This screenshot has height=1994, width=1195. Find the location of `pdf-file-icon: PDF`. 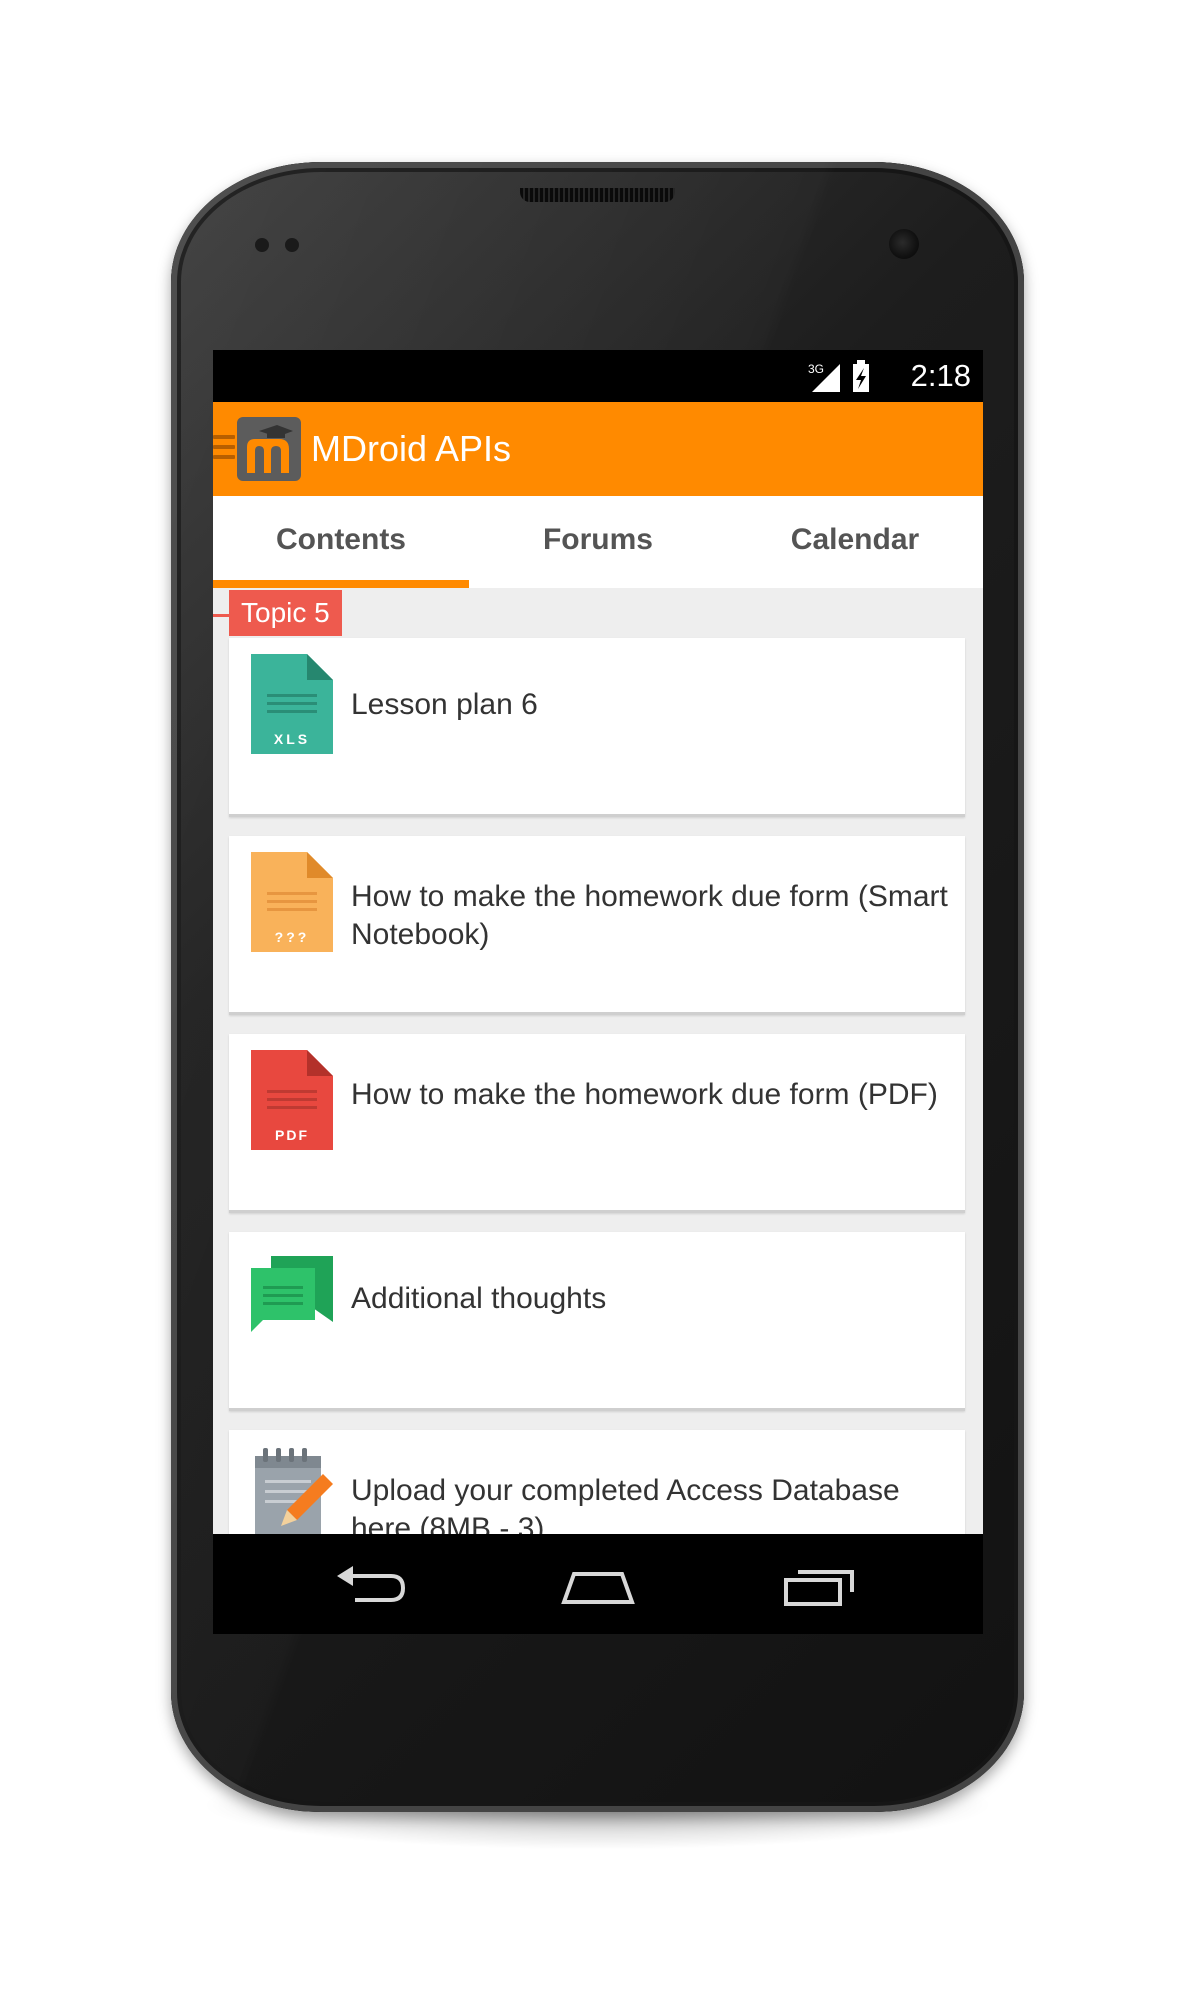

pdf-file-icon: PDF is located at coordinates (292, 1100).